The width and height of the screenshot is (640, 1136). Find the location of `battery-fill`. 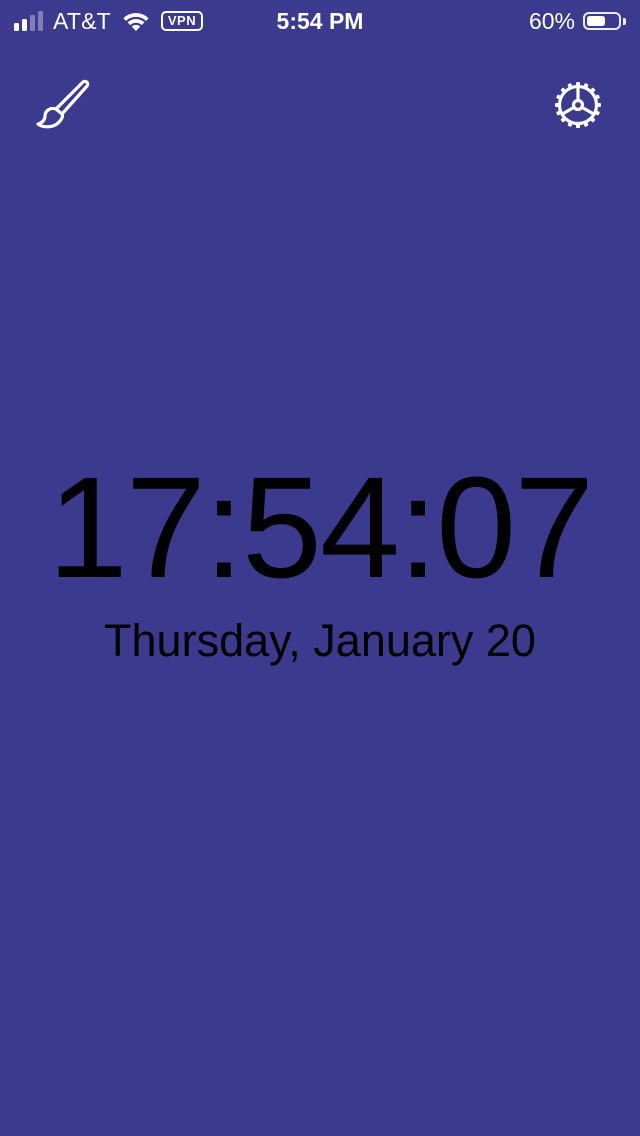

battery-fill is located at coordinates (596, 21).